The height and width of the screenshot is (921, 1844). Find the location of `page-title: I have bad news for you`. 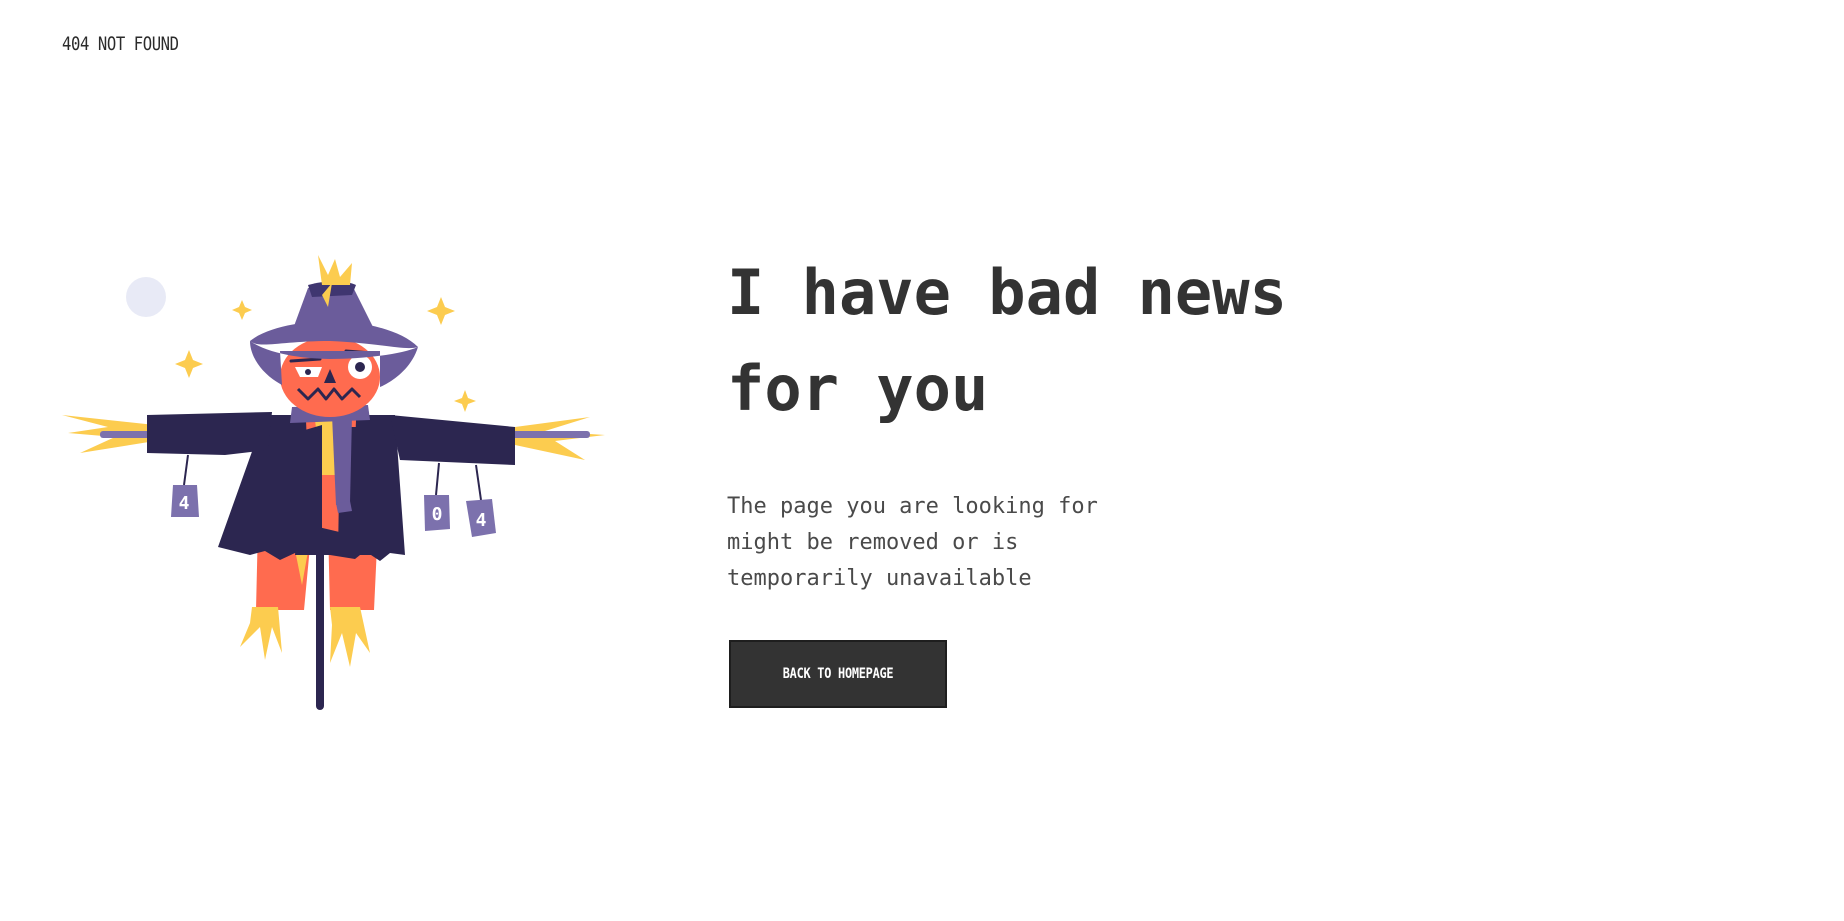

page-title: I have bad news for you is located at coordinates (1107, 341).